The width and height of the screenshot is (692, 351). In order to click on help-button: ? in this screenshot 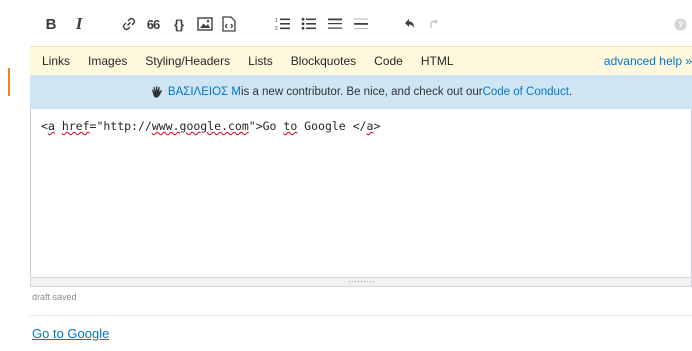, I will do `click(680, 24)`.